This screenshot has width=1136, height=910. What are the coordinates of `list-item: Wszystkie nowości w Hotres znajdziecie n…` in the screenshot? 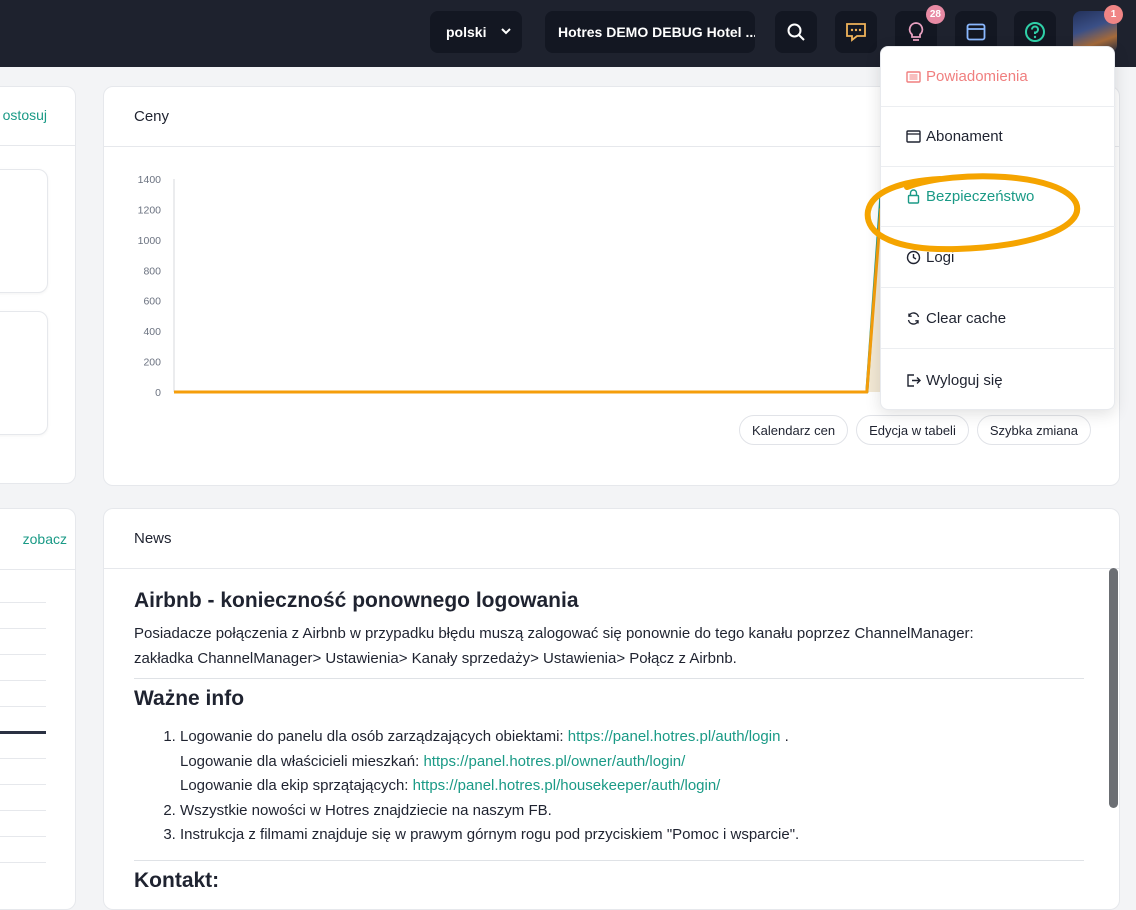 It's located at (632, 811).